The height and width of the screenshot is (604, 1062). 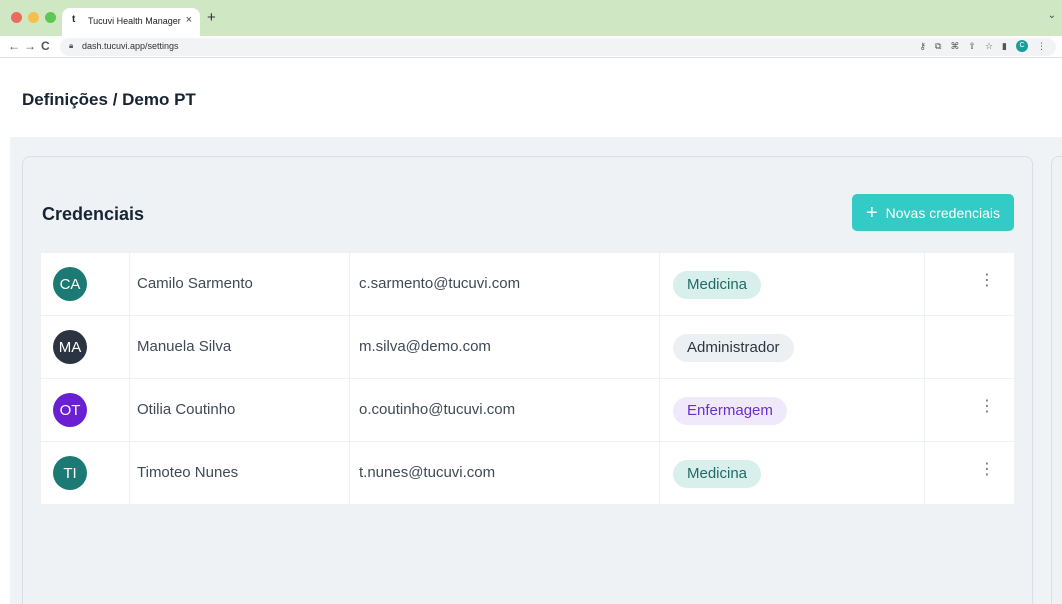 What do you see at coordinates (943, 212) in the screenshot?
I see `new-credentials-label: Novas credenciais` at bounding box center [943, 212].